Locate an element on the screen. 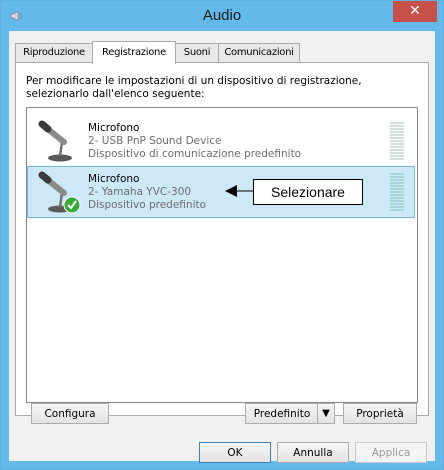 Image resolution: width=444 pixels, height=470 pixels. device-status: Dispositivo di comunicazione predefinito is located at coordinates (195, 154).